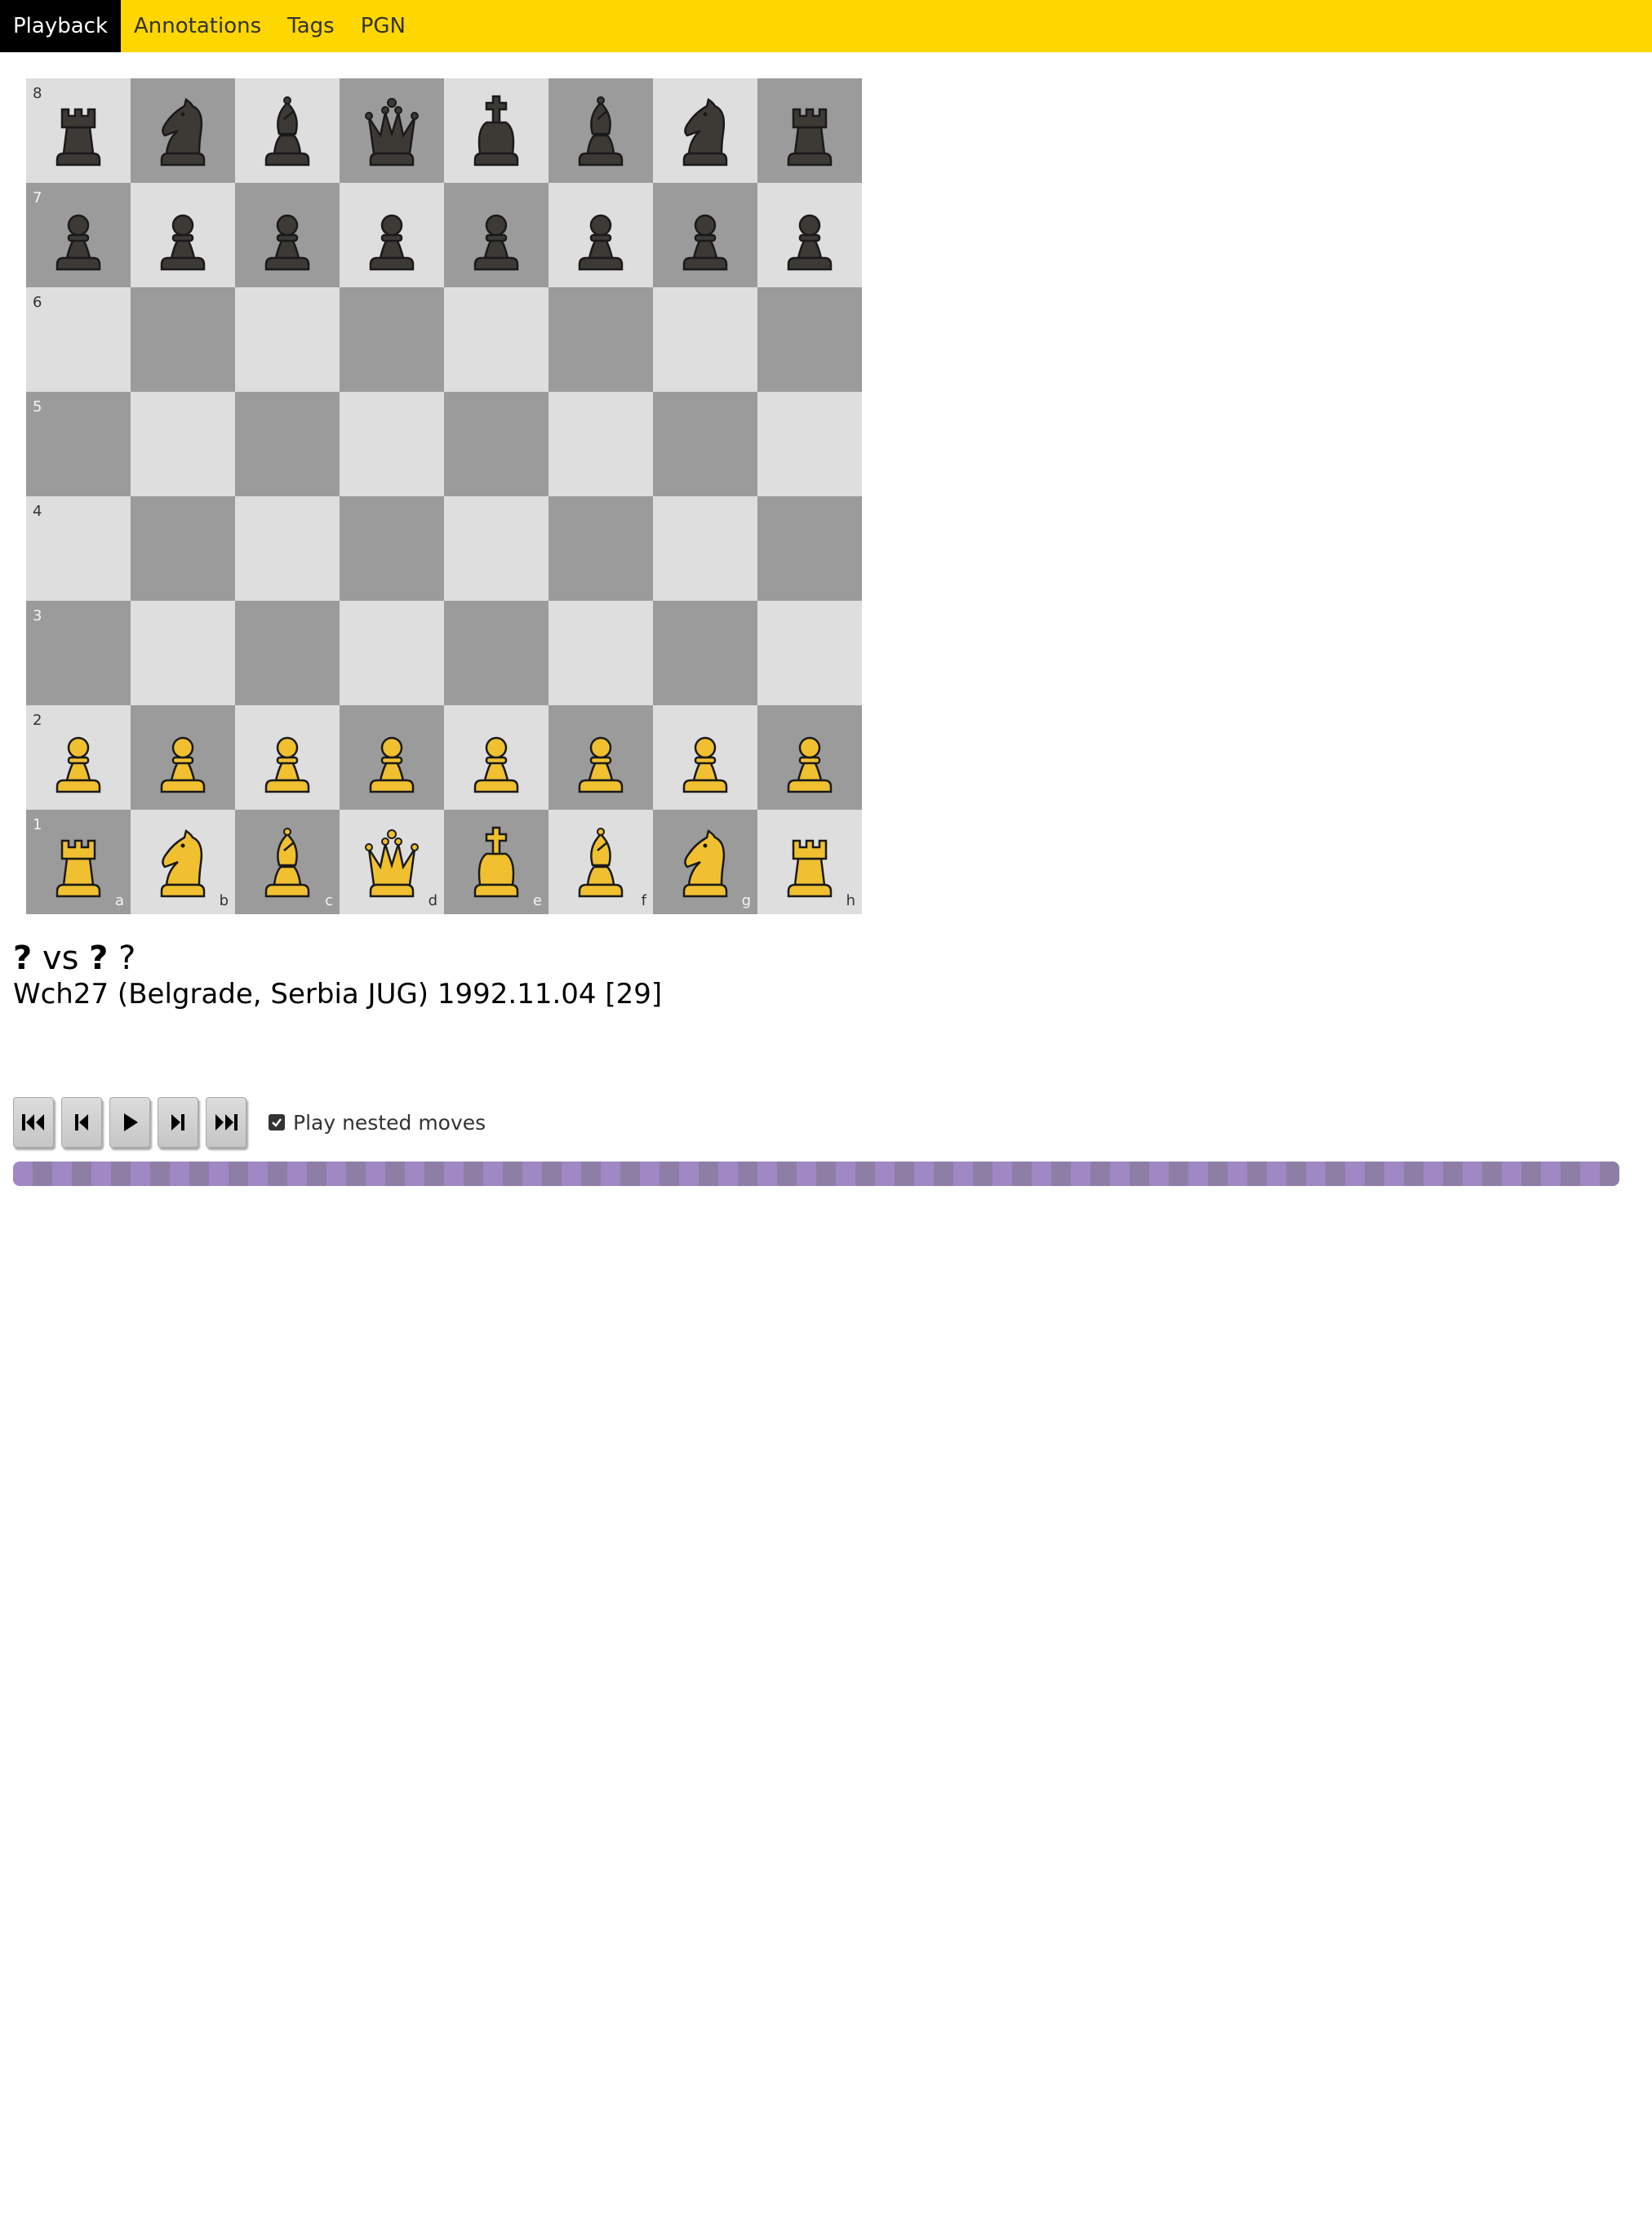  What do you see at coordinates (600, 130) in the screenshot?
I see `square-f8` at bounding box center [600, 130].